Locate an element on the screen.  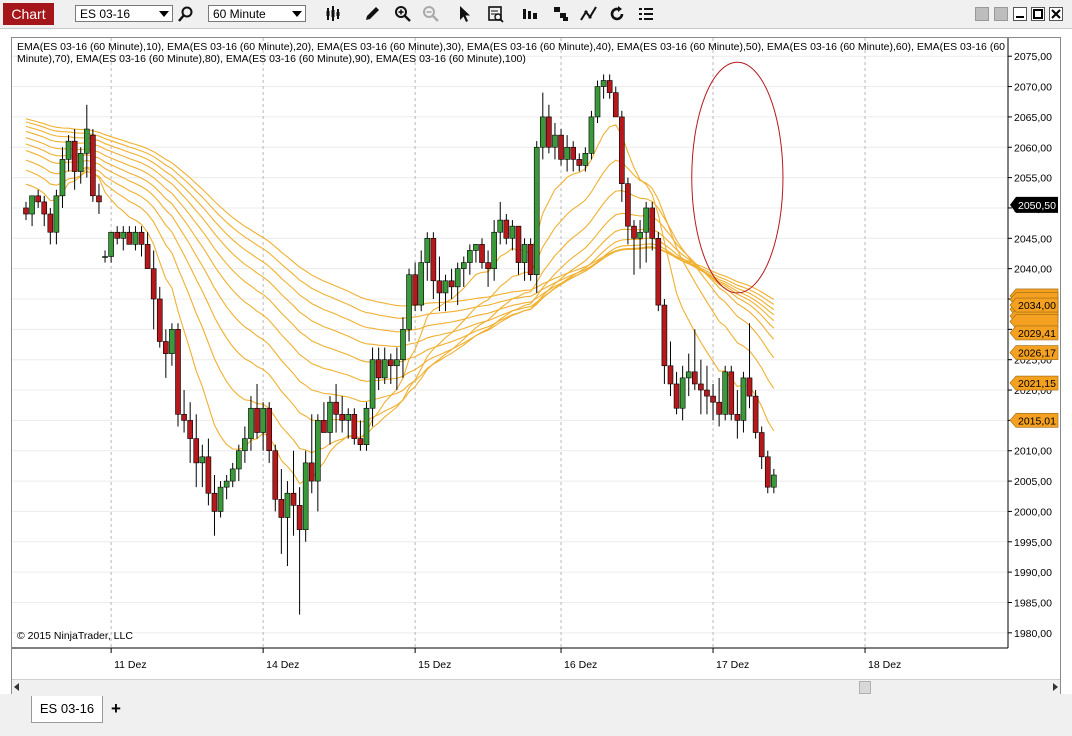
search-icon is located at coordinates (186, 14).